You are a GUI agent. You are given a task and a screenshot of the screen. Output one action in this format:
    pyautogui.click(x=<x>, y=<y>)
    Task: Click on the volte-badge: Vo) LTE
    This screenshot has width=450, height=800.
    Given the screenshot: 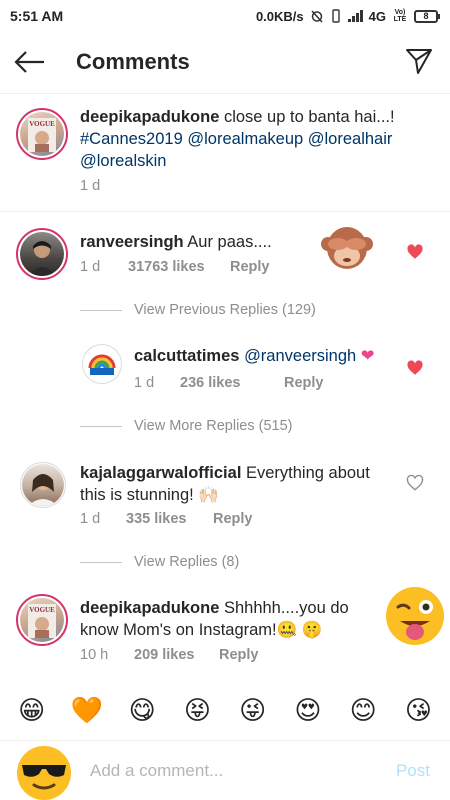 What is the action you would take?
    pyautogui.click(x=400, y=16)
    